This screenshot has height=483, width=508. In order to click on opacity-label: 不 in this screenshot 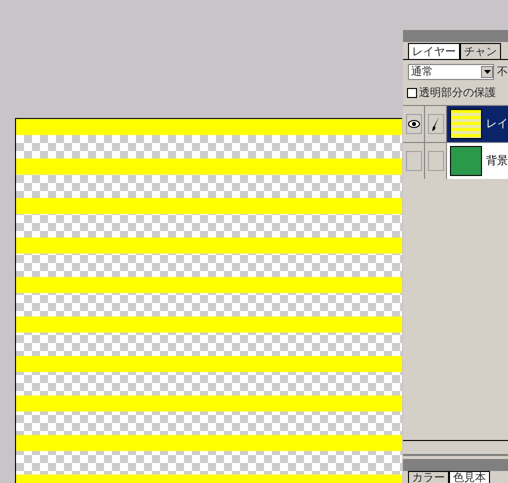, I will do `click(502, 72)`.